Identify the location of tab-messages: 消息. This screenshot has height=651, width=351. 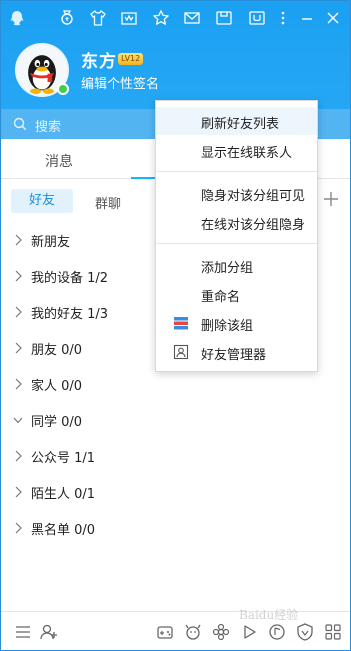
(59, 161).